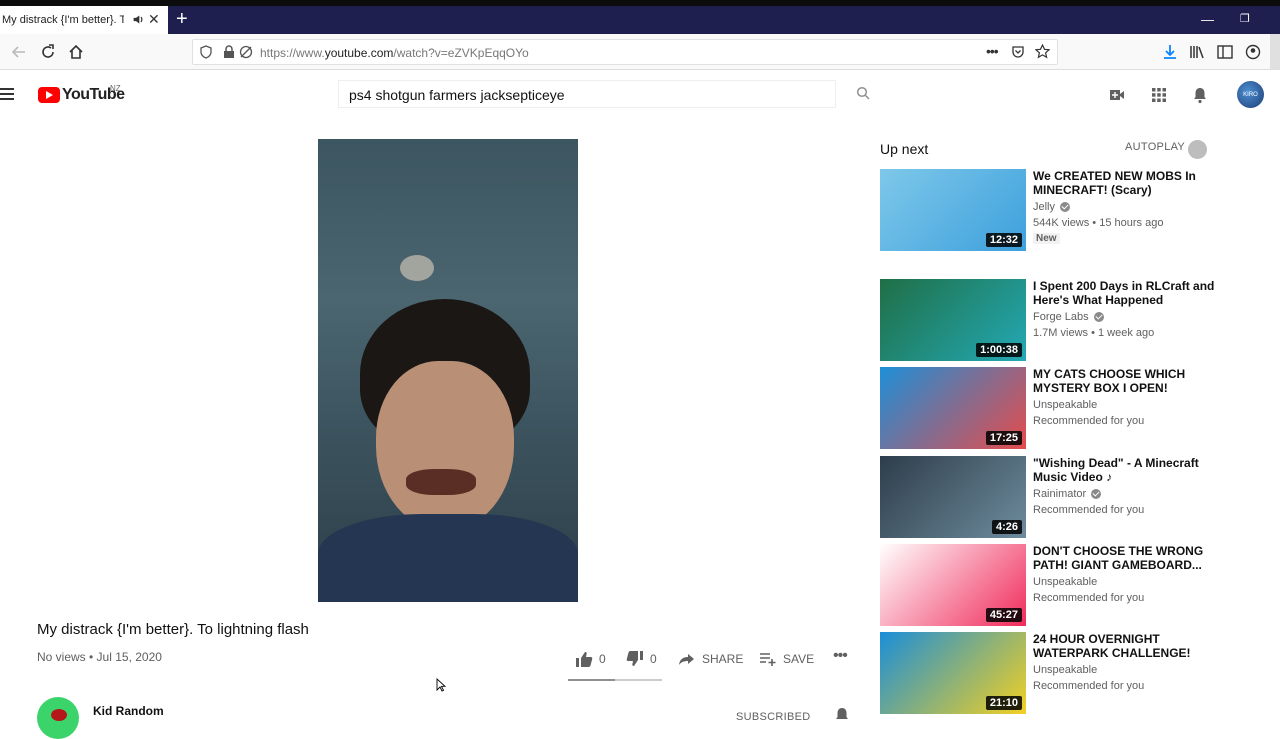 The height and width of the screenshot is (739, 1280). What do you see at coordinates (953, 673) in the screenshot?
I see `recommendation-thumbnail: 21:10` at bounding box center [953, 673].